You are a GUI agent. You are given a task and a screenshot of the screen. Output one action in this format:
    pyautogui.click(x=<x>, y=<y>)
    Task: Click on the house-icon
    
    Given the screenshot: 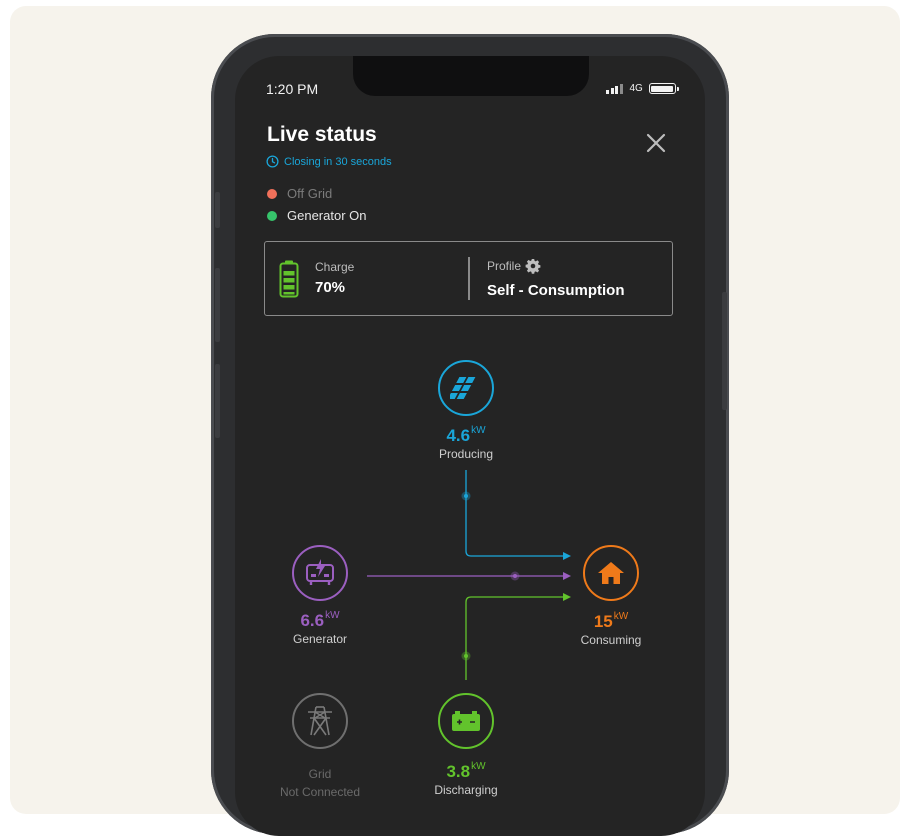 What is the action you would take?
    pyautogui.click(x=611, y=573)
    